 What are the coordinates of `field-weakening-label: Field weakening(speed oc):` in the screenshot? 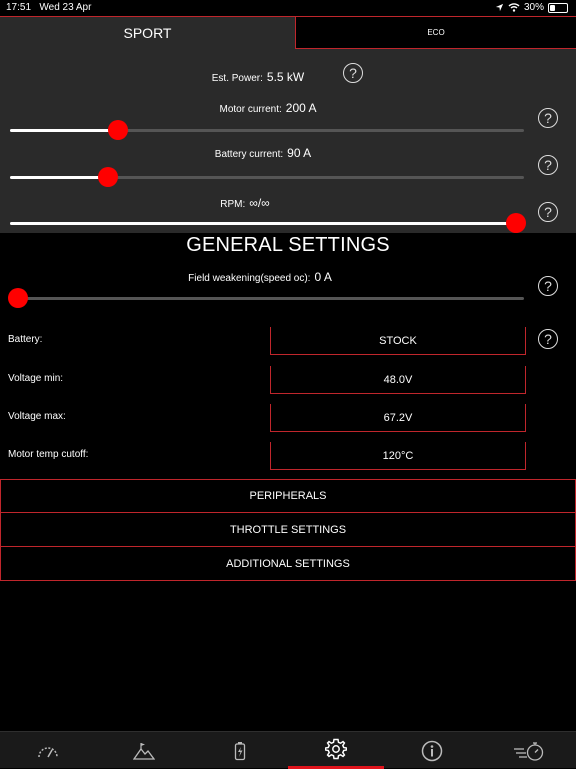 It's located at (249, 278).